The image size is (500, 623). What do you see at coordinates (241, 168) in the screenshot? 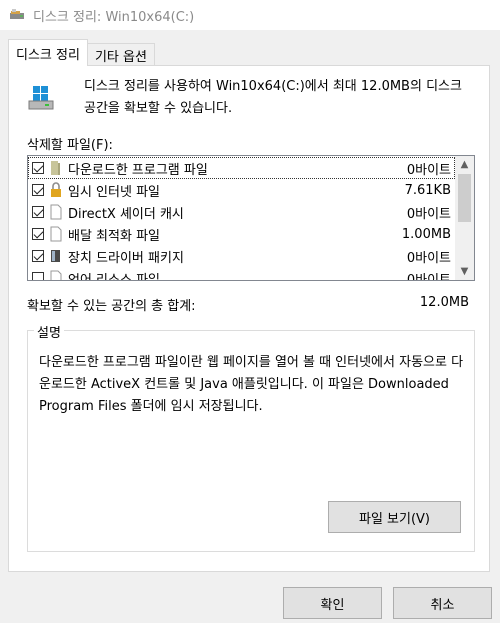
I see `list-item: 다운로드한 프로그램 파일 0바이트` at bounding box center [241, 168].